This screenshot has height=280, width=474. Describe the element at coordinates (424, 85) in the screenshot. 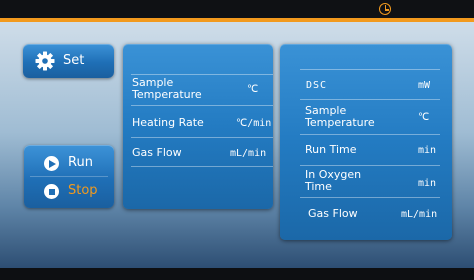

I see `dsc-unit: mW` at that location.